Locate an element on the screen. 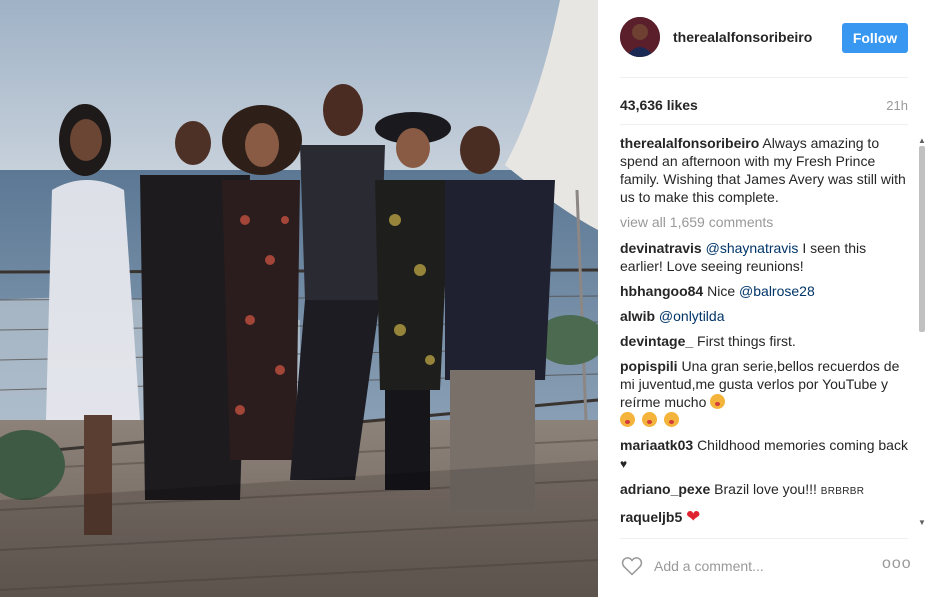 The height and width of the screenshot is (597, 932). comment-text: Brazil love you!!! is located at coordinates (765, 489).